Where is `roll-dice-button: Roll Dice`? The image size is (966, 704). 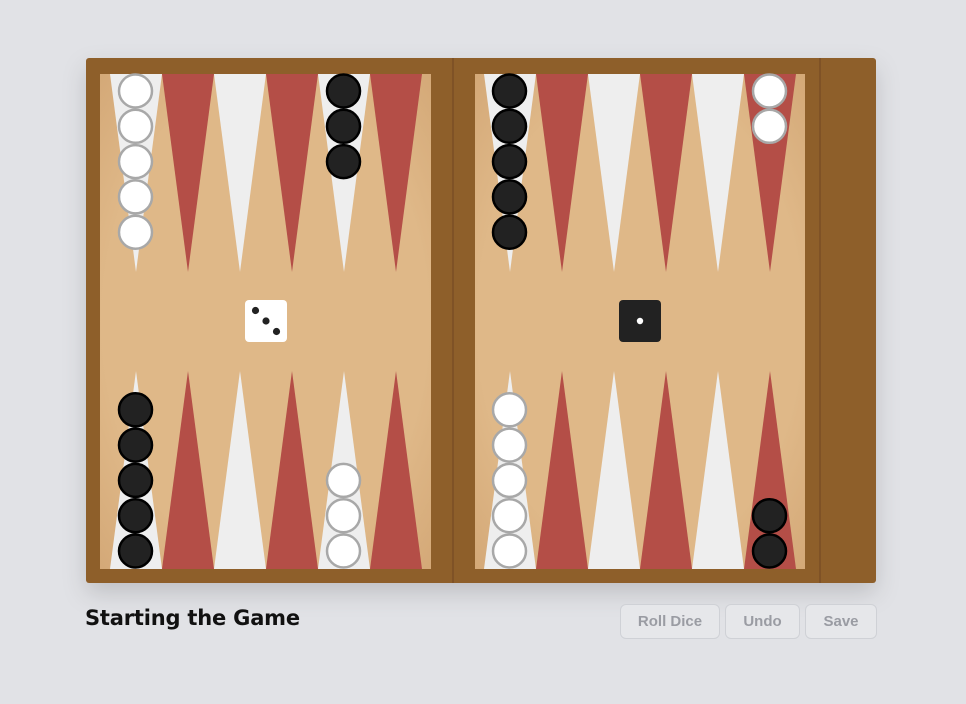 roll-dice-button: Roll Dice is located at coordinates (670, 621).